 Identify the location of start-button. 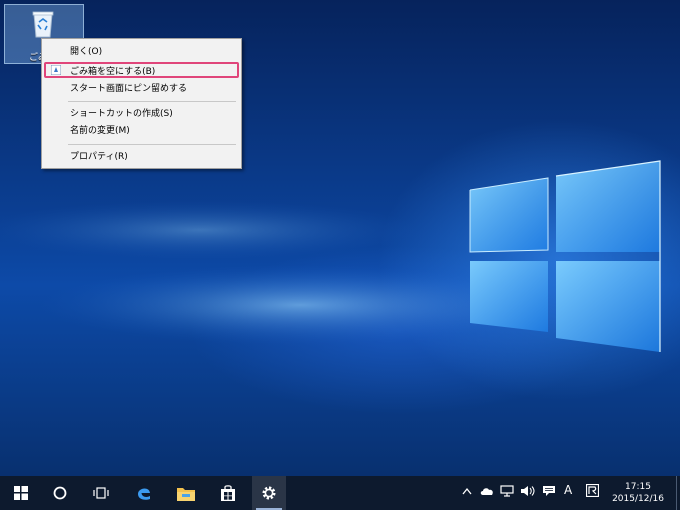
(21, 493).